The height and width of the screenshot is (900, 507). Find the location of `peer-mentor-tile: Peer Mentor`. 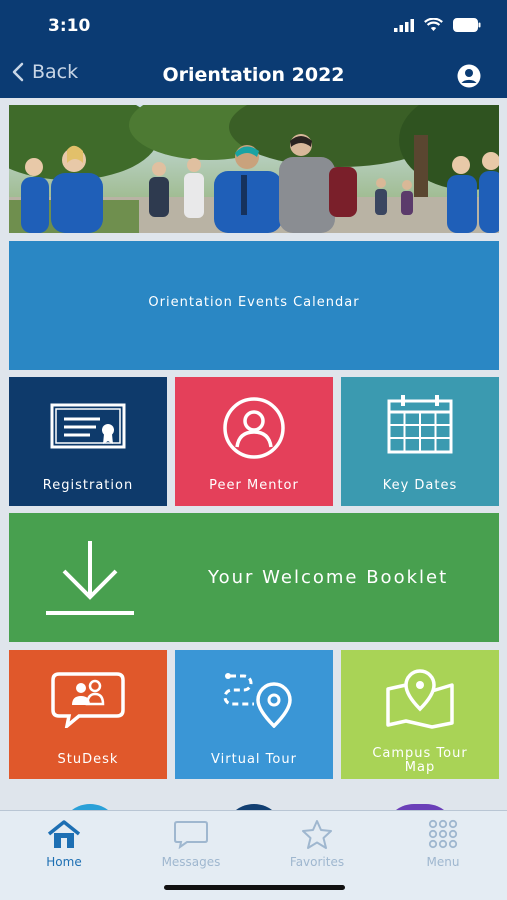

peer-mentor-tile: Peer Mentor is located at coordinates (254, 441).